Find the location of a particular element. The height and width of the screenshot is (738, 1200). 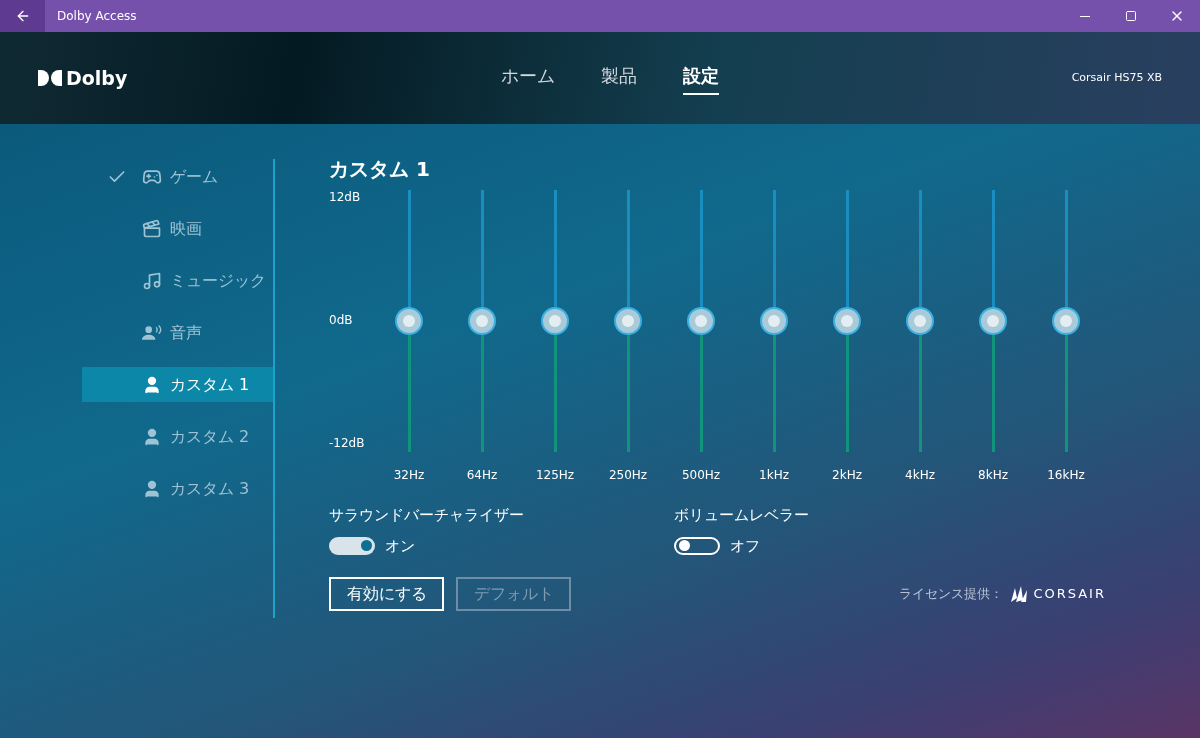

profile-label: カスタム 1 is located at coordinates (210, 384).